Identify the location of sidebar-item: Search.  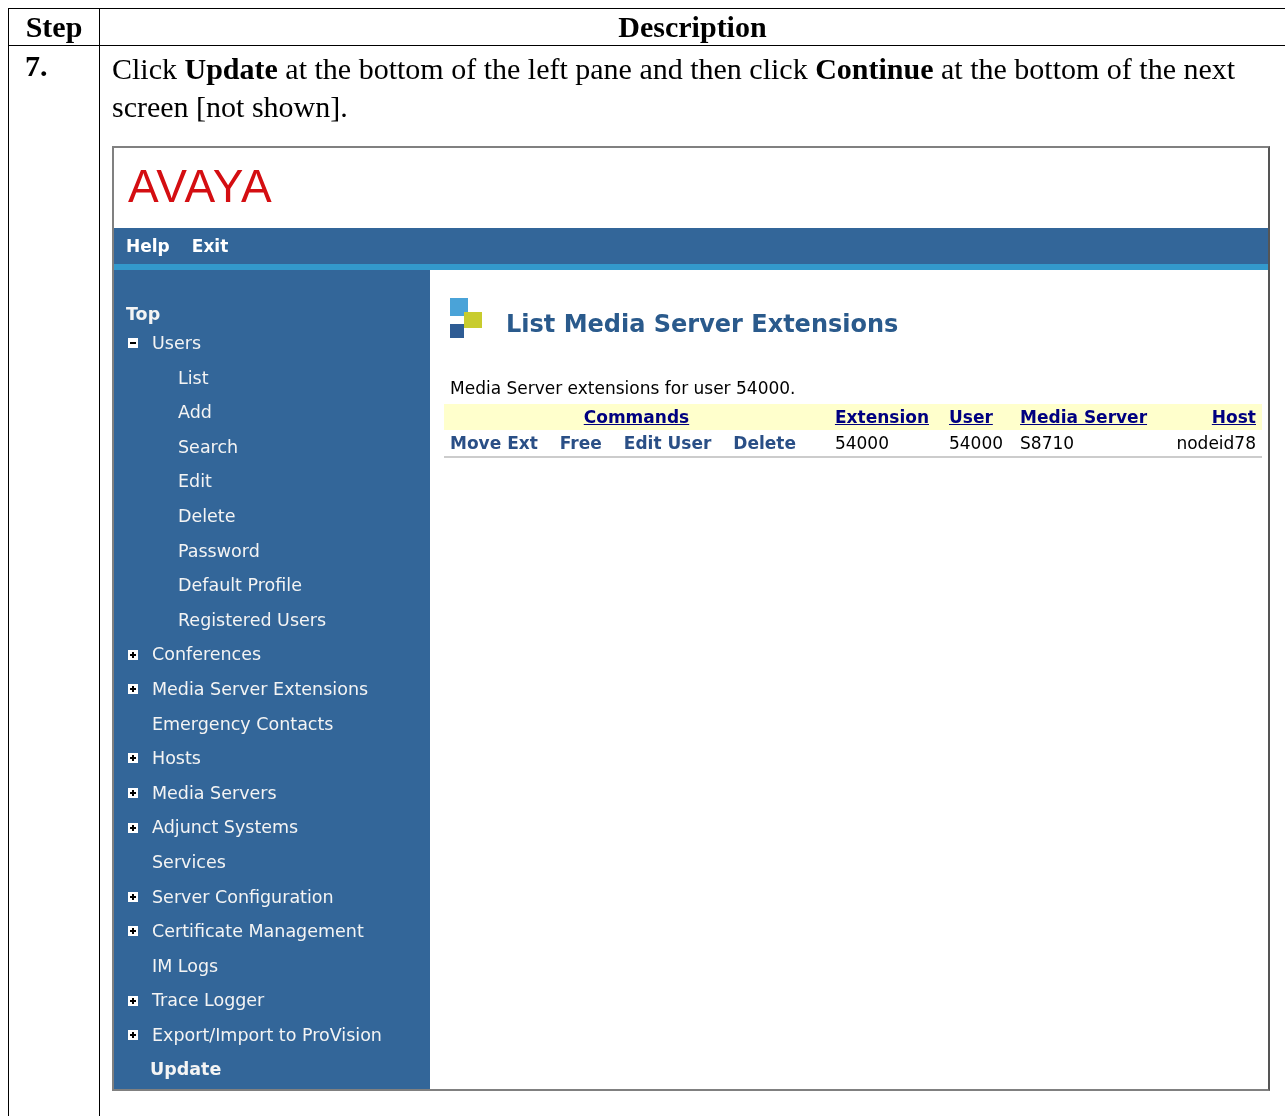
(208, 447).